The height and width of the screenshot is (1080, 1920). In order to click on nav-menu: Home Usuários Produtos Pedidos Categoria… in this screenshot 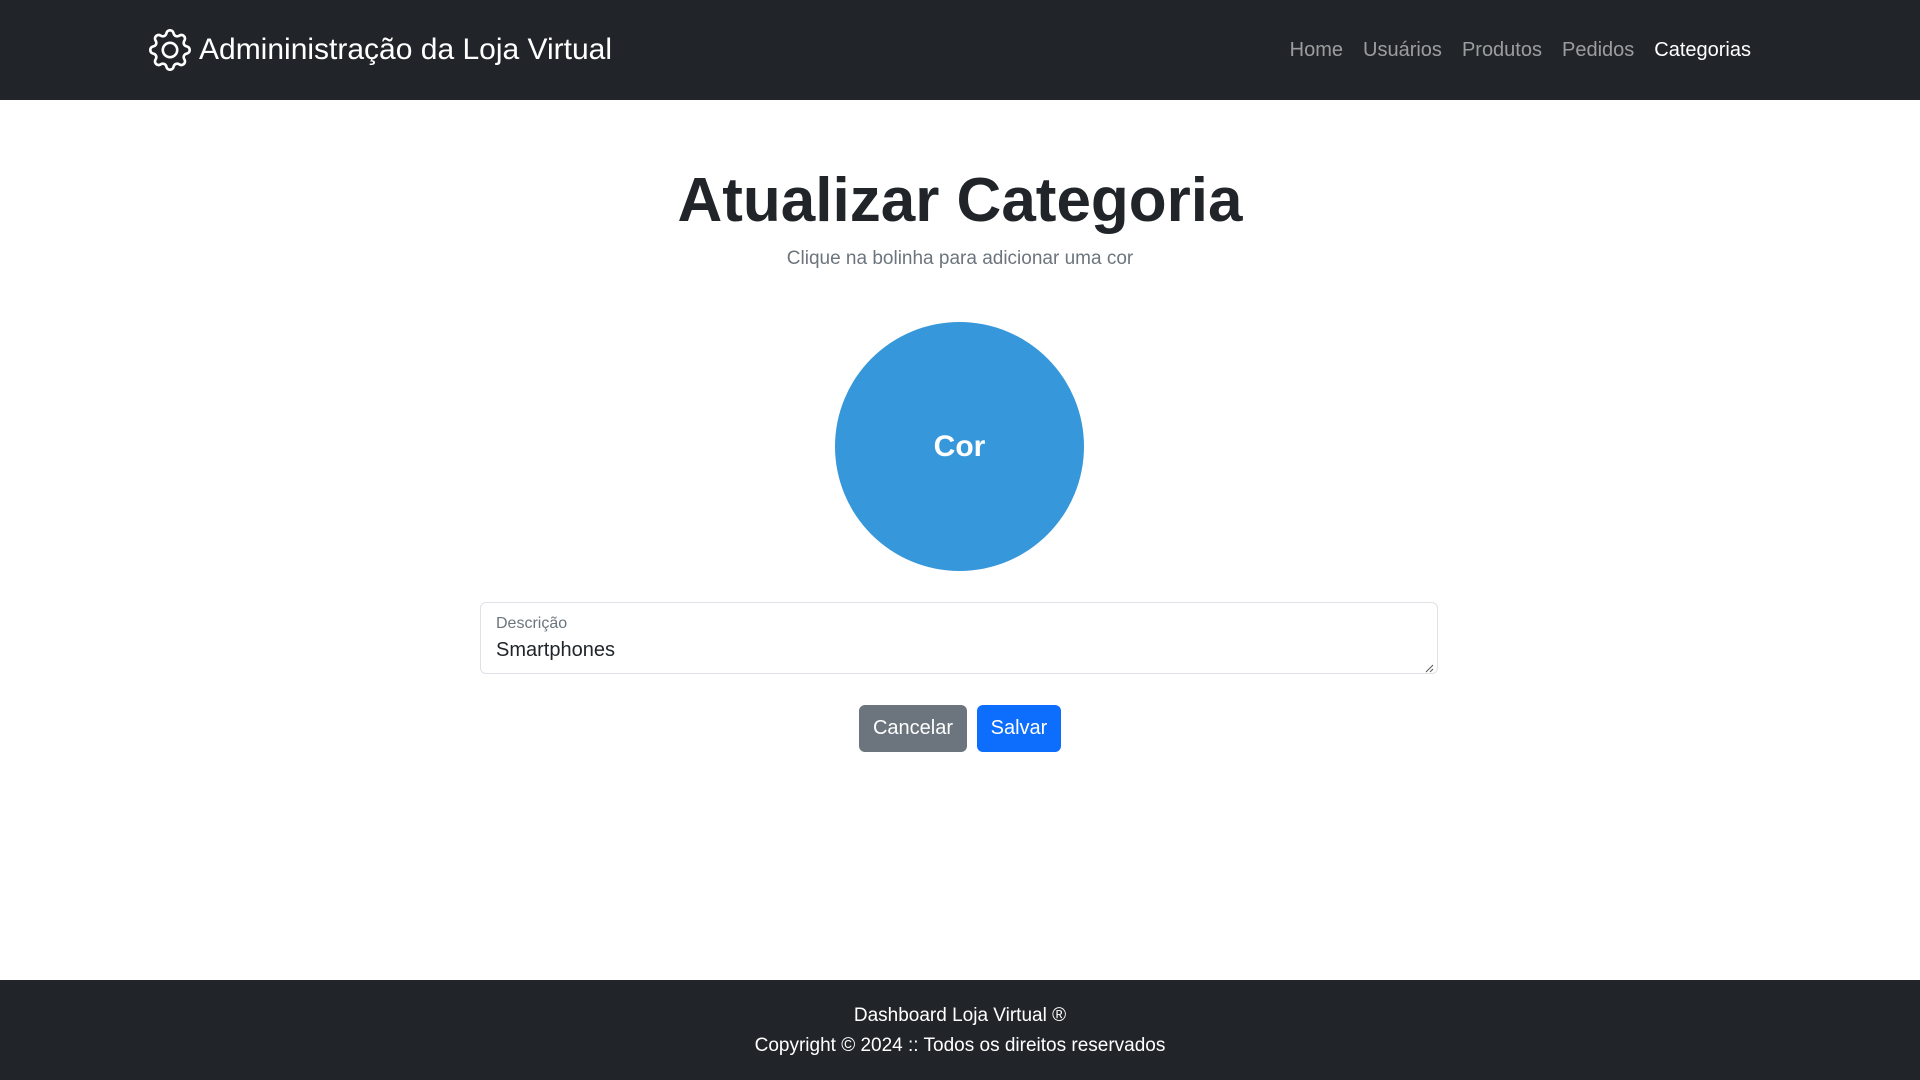, I will do `click(1520, 50)`.